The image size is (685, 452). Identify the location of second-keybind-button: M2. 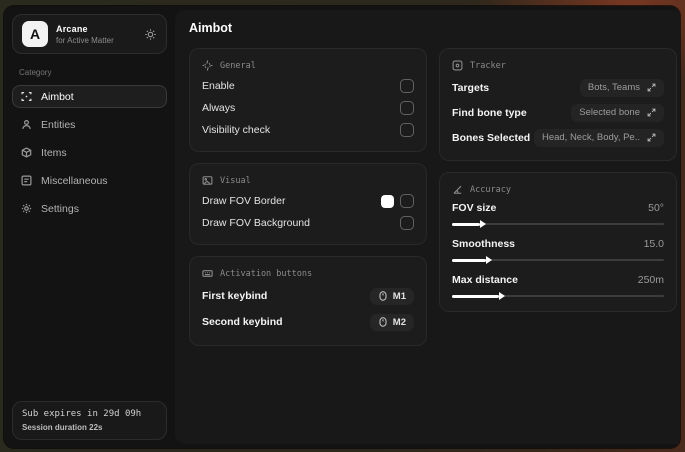
(391, 322).